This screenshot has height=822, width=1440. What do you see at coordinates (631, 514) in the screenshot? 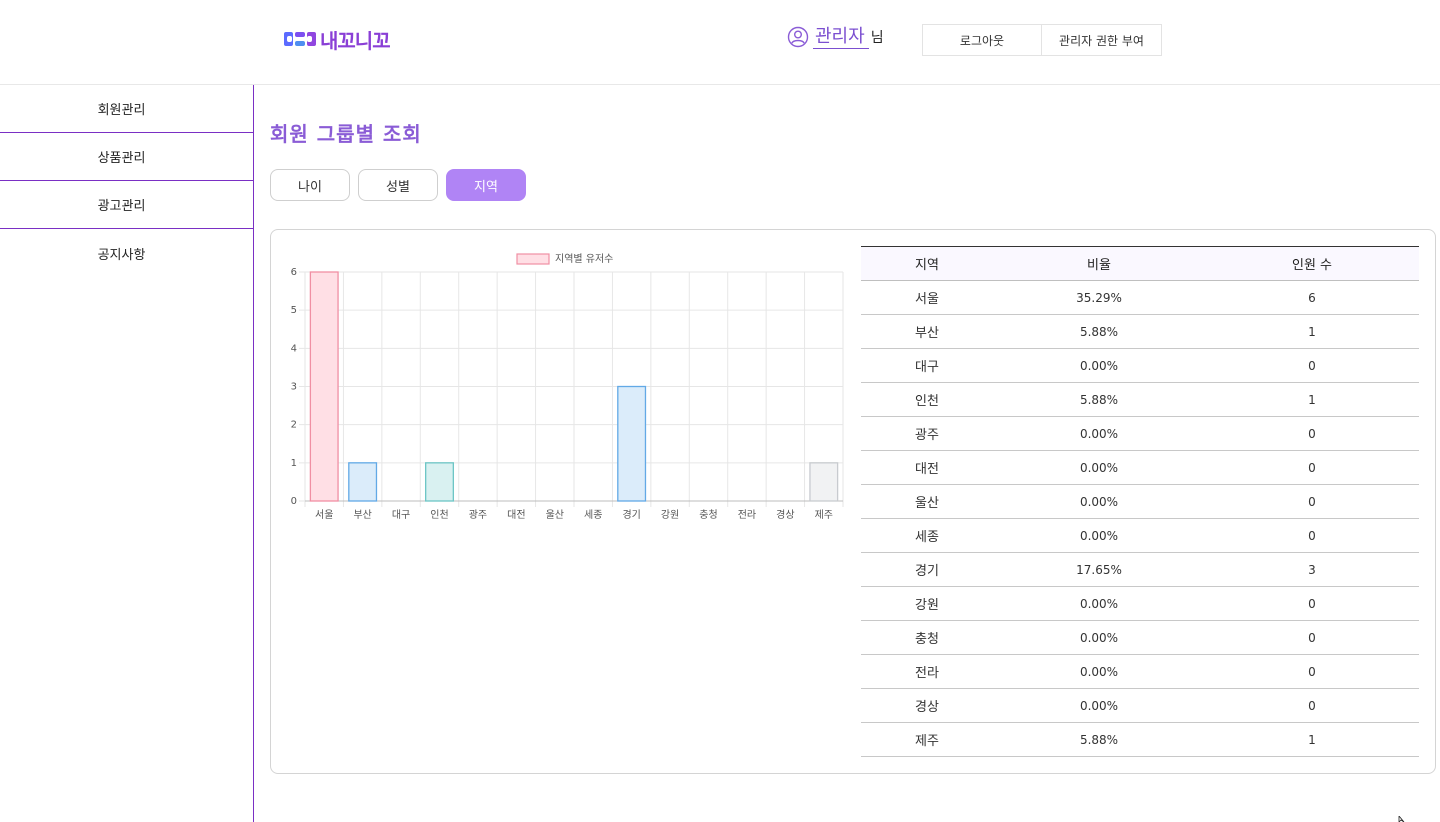
I see `x-tick-label: 경기` at bounding box center [631, 514].